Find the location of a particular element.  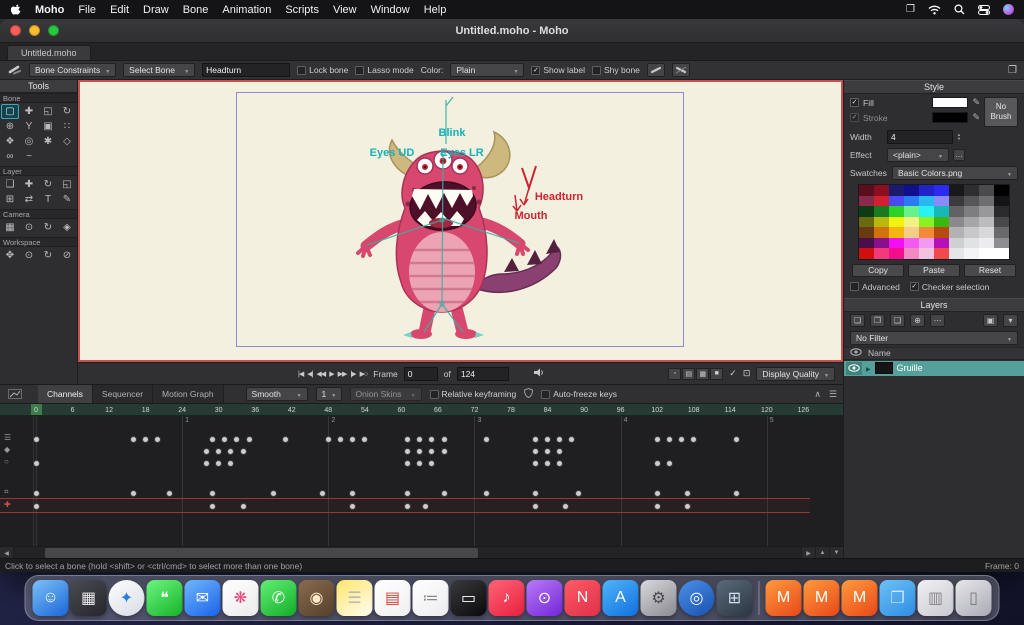

safe-area-icon: ⊡ is located at coordinates (747, 373).